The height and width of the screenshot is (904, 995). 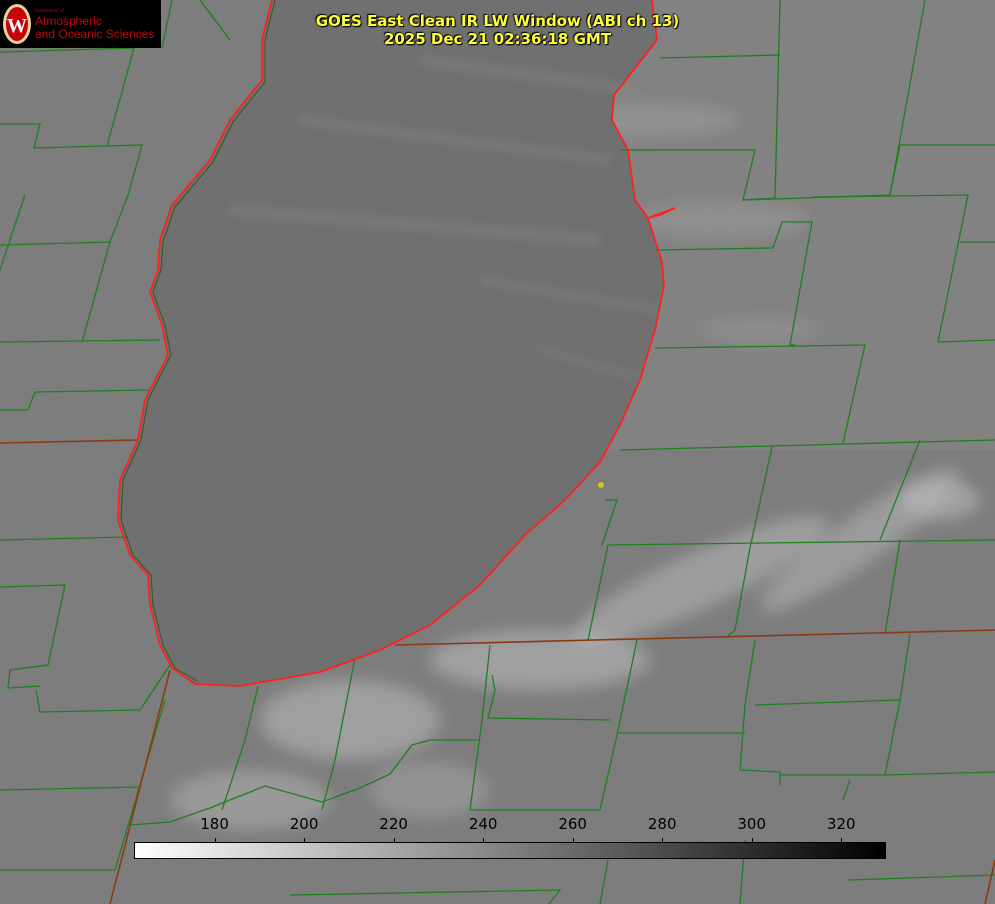 I want to click on image-title: GOES East Clean IR LW Window (ABI ch 13), so click(x=497, y=21).